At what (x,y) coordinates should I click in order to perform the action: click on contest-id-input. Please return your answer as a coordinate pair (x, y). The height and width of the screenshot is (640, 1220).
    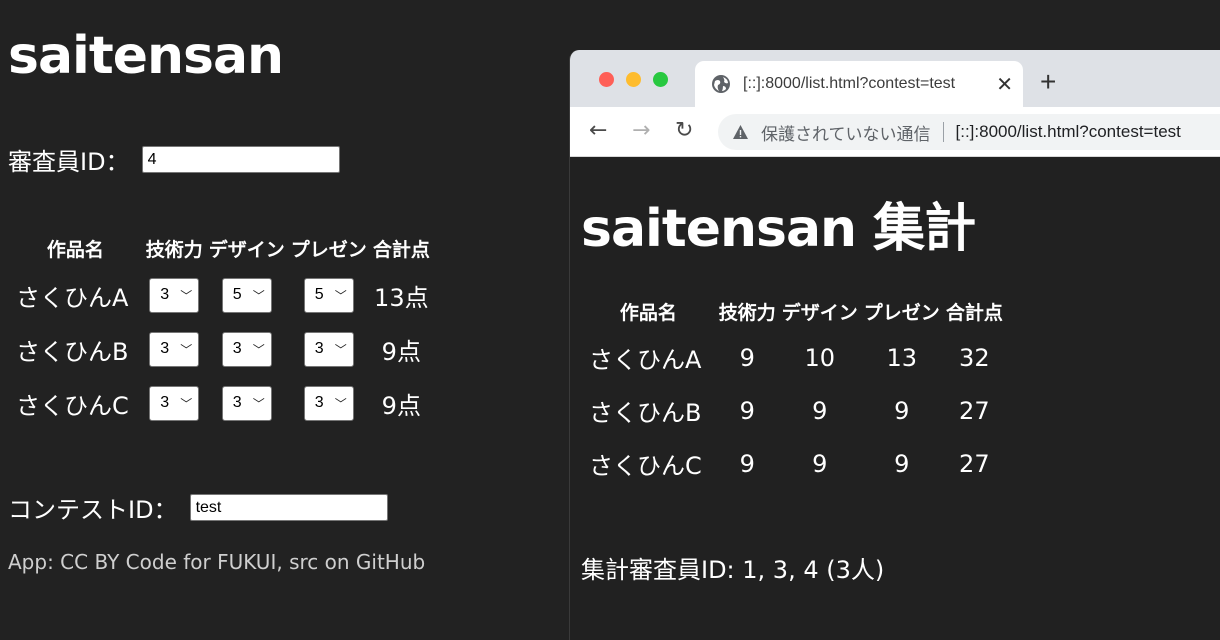
    Looking at the image, I should click on (288, 507).